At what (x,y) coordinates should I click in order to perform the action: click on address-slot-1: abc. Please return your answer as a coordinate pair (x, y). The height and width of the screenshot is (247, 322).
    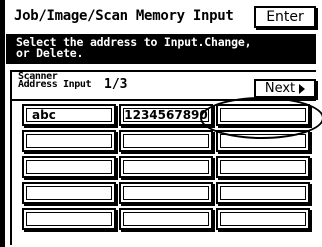
    Looking at the image, I should click on (69, 115).